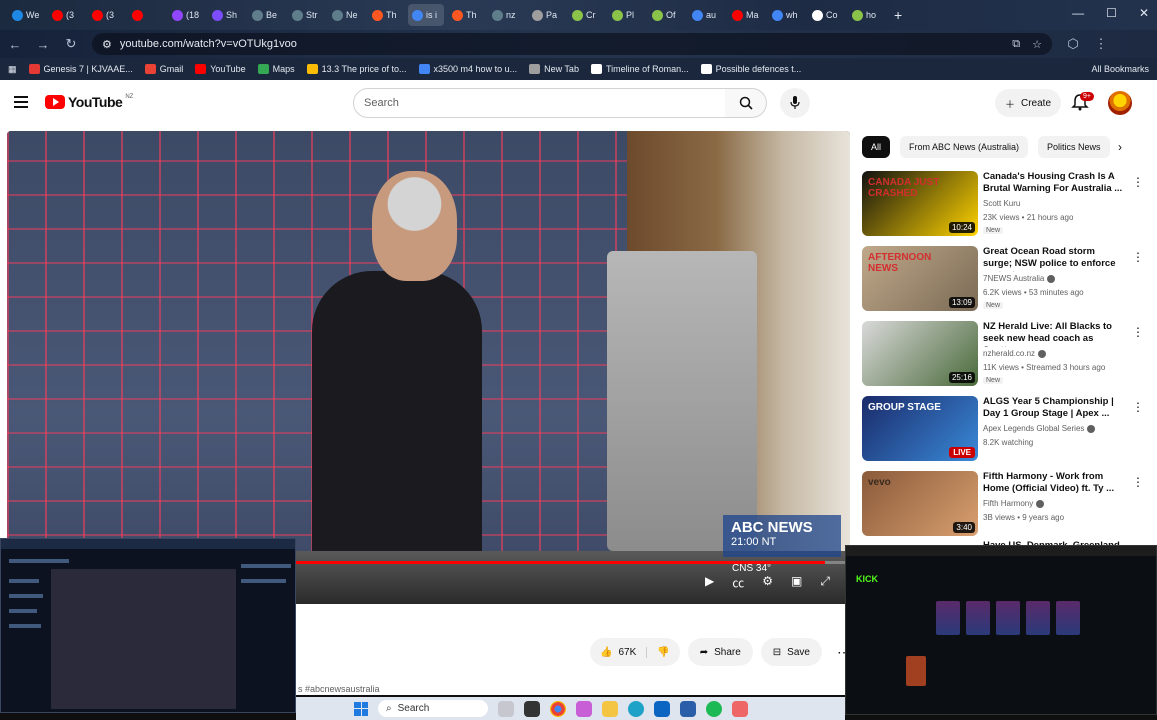 This screenshot has height=720, width=1157. I want to click on reload-icon: ↻, so click(71, 44).